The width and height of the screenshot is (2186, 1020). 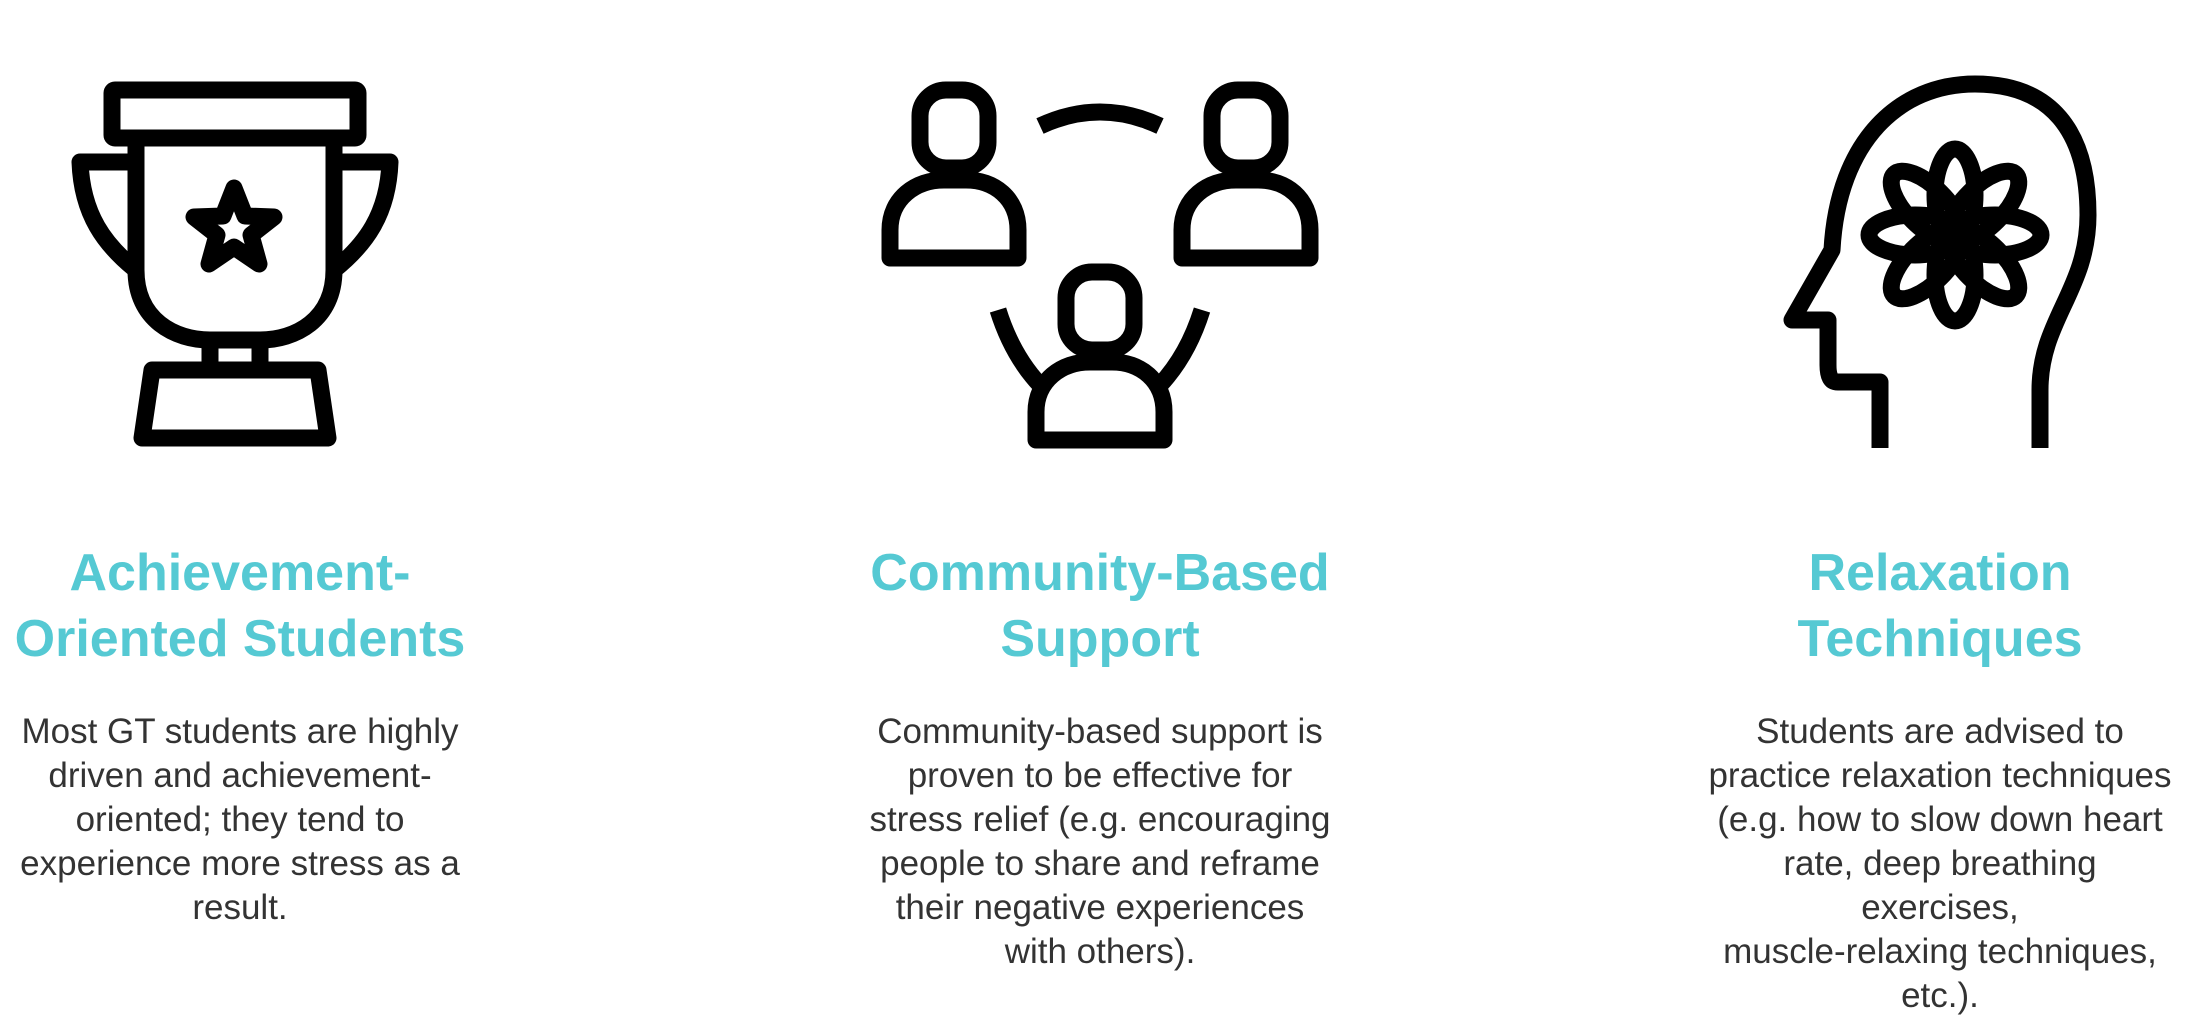 What do you see at coordinates (1100, 907) in the screenshot?
I see `description-line: their negative experiences` at bounding box center [1100, 907].